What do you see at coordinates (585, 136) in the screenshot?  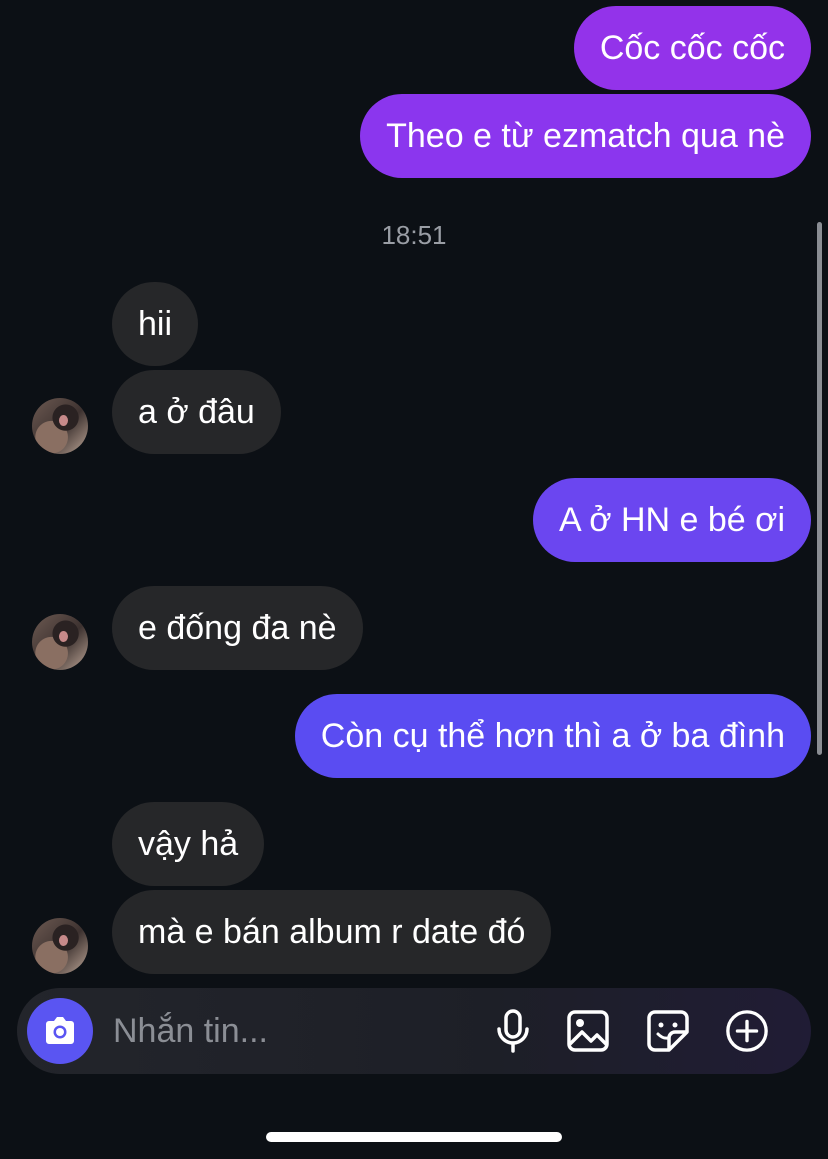 I see `message-outgoing: Theo e từ ezmatch qua nè` at bounding box center [585, 136].